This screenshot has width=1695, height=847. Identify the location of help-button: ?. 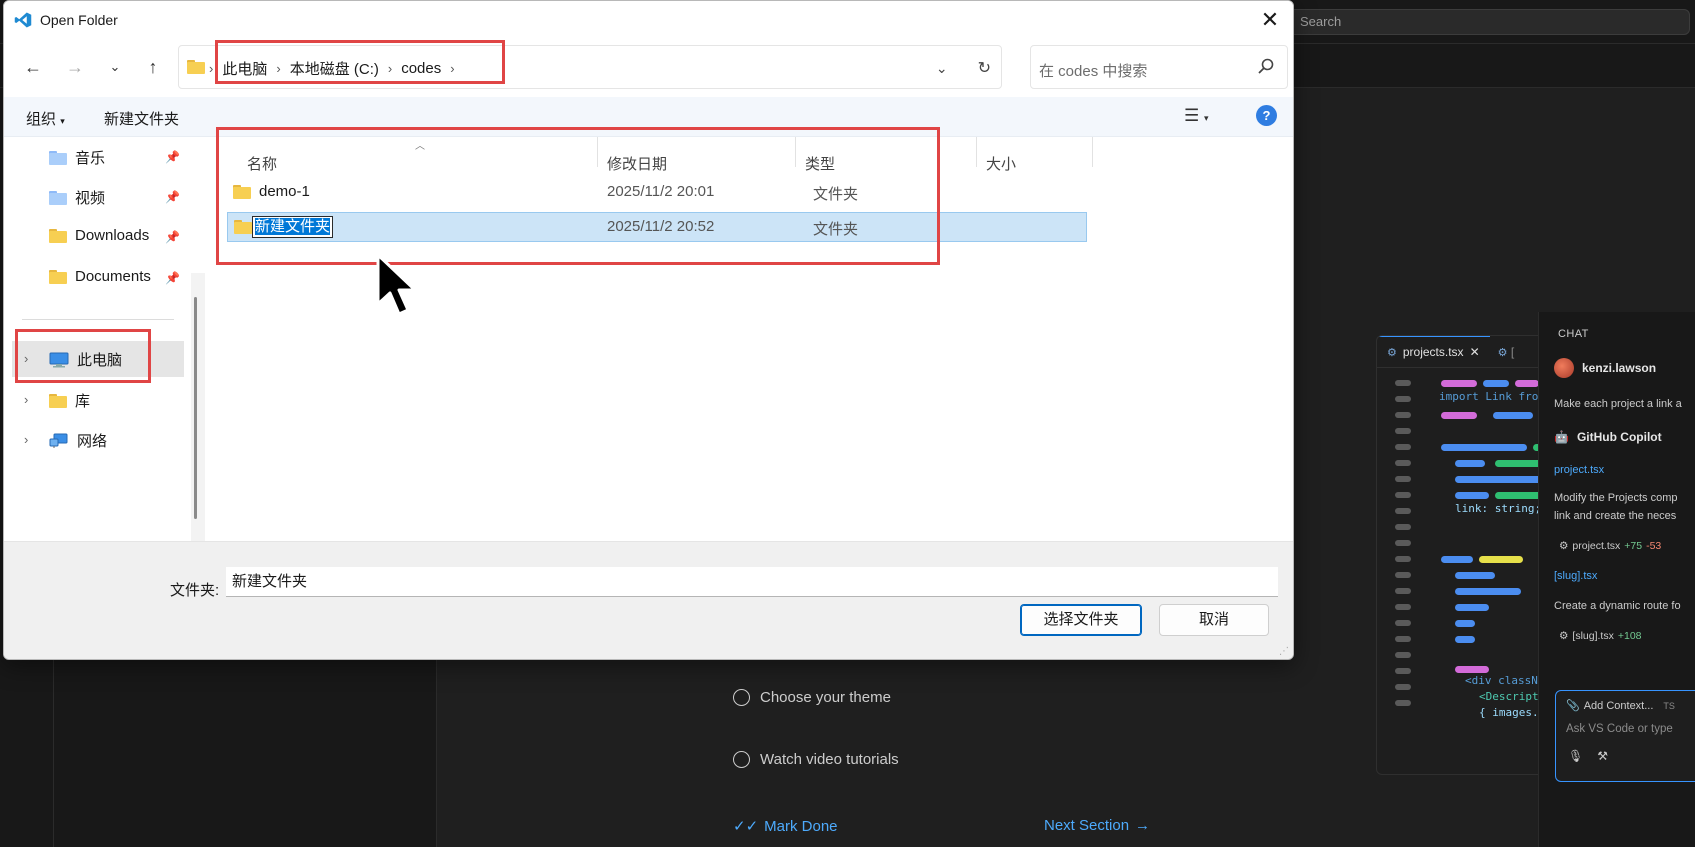
(1266, 115).